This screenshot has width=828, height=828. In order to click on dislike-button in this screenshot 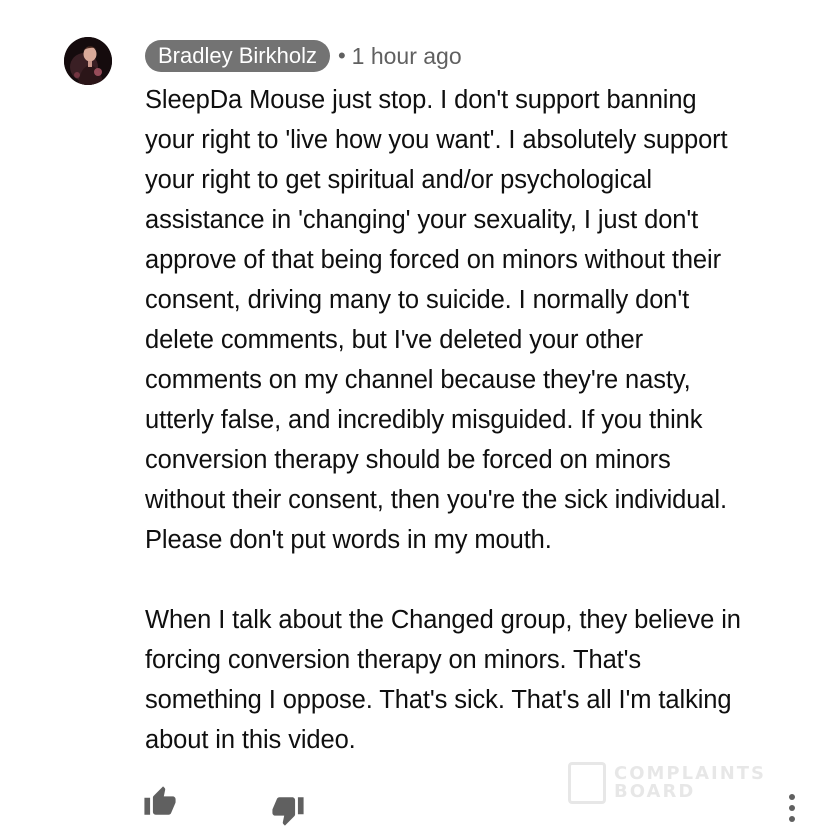, I will do `click(288, 810)`.